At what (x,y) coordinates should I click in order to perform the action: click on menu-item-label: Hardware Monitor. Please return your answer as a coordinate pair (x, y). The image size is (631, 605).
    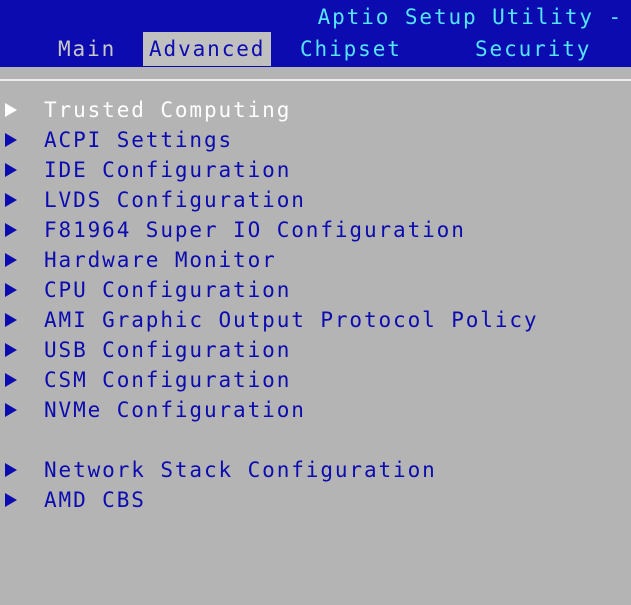
    Looking at the image, I should click on (160, 260).